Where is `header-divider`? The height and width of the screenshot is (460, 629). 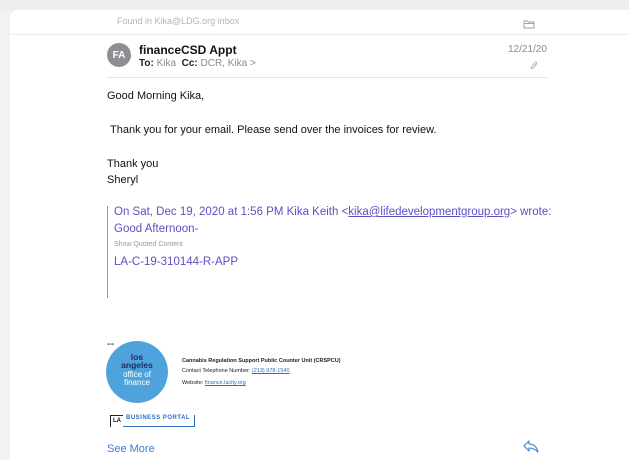 header-divider is located at coordinates (327, 77).